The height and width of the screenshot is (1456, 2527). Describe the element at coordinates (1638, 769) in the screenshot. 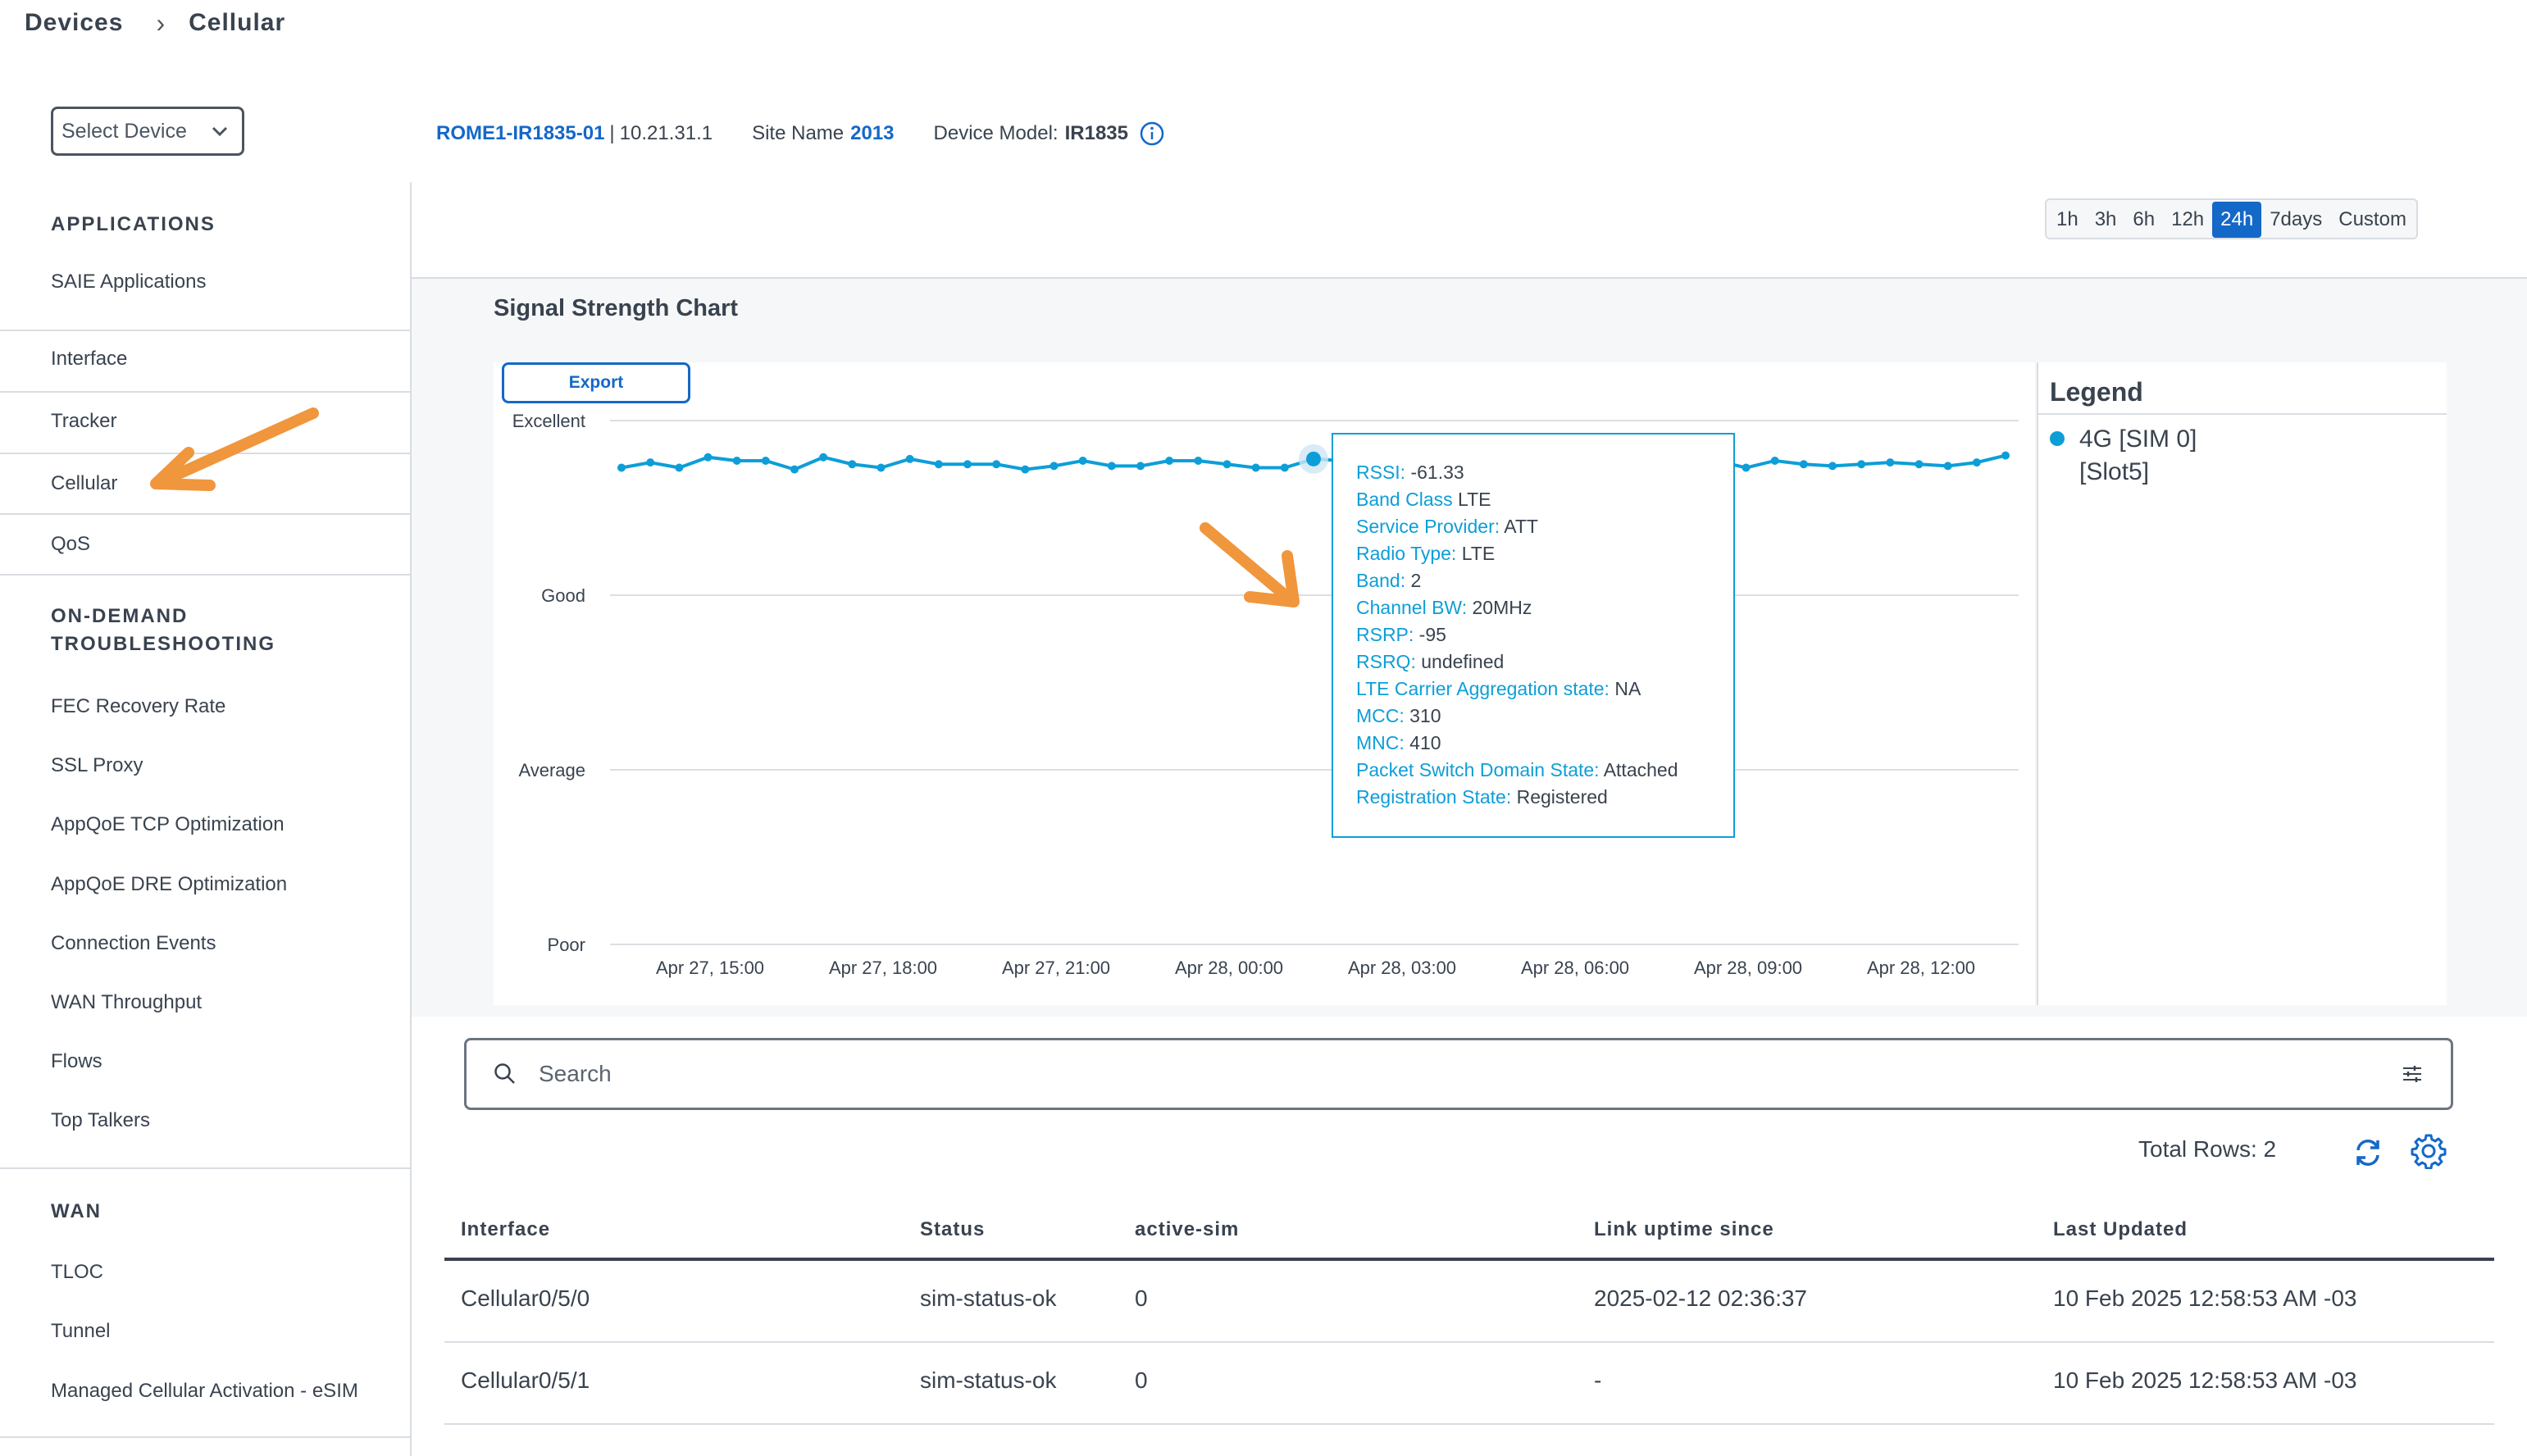

I see `tooltip-value: Attached` at that location.